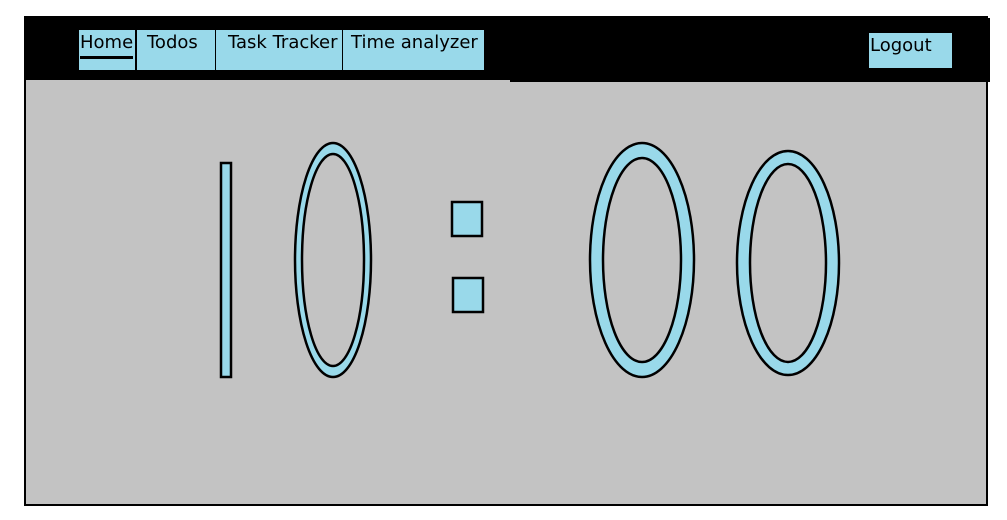  What do you see at coordinates (642, 260) in the screenshot?
I see `clock-digit-0-second` at bounding box center [642, 260].